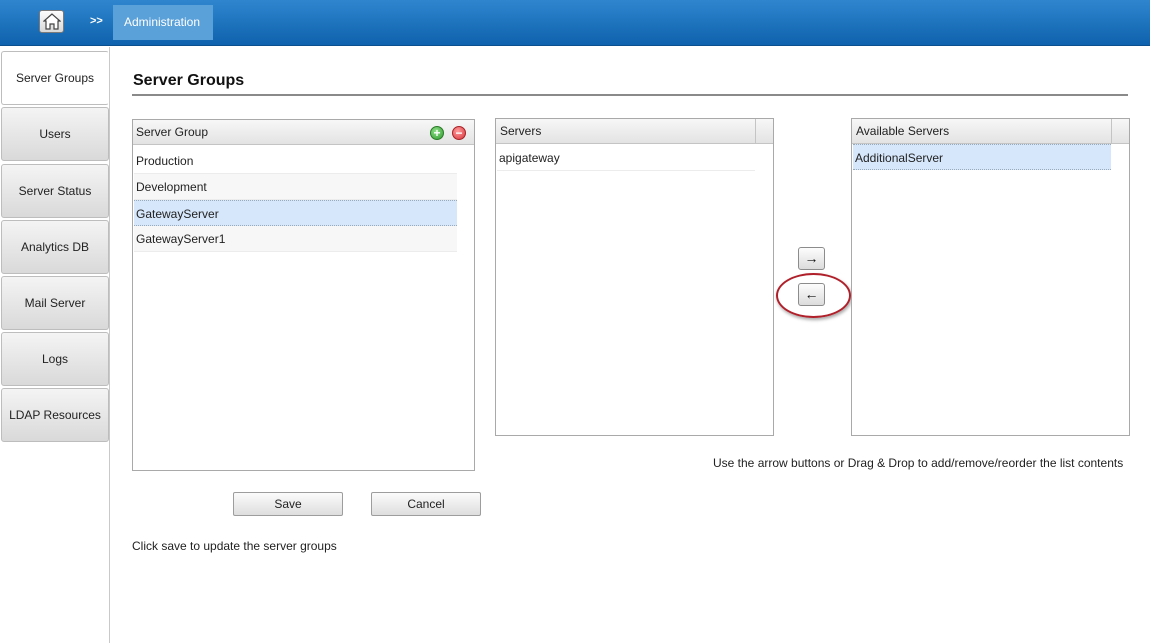  Describe the element at coordinates (295, 161) in the screenshot. I see `list-item: Production` at that location.